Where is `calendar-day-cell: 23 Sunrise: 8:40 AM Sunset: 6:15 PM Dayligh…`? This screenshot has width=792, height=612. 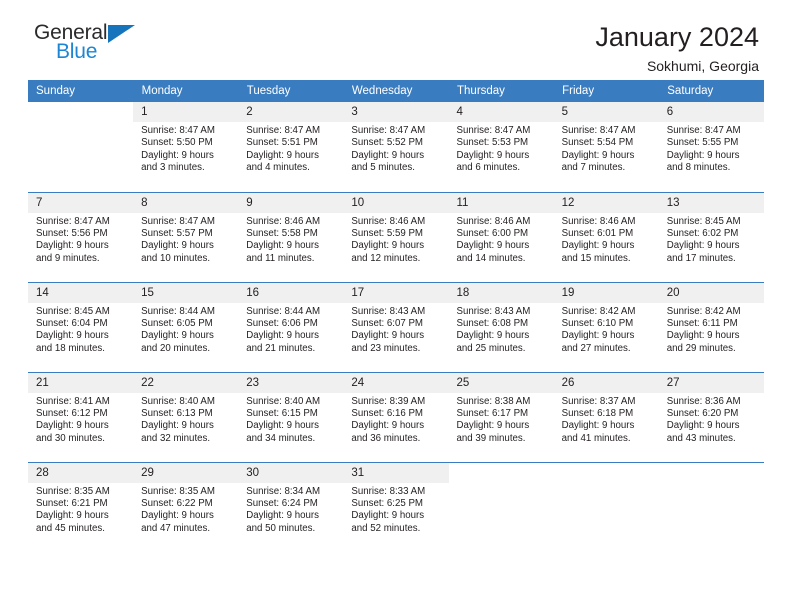
calendar-day-cell: 23 Sunrise: 8:40 AM Sunset: 6:15 PM Dayligh… is located at coordinates (291, 416).